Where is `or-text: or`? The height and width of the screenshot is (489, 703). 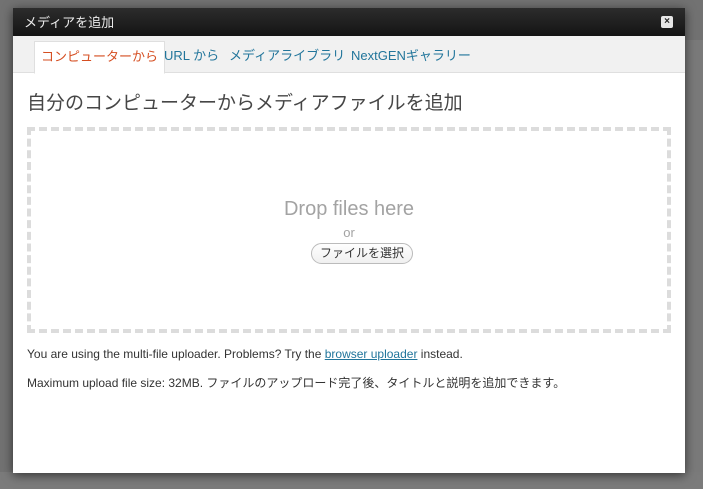
or-text: or is located at coordinates (349, 232).